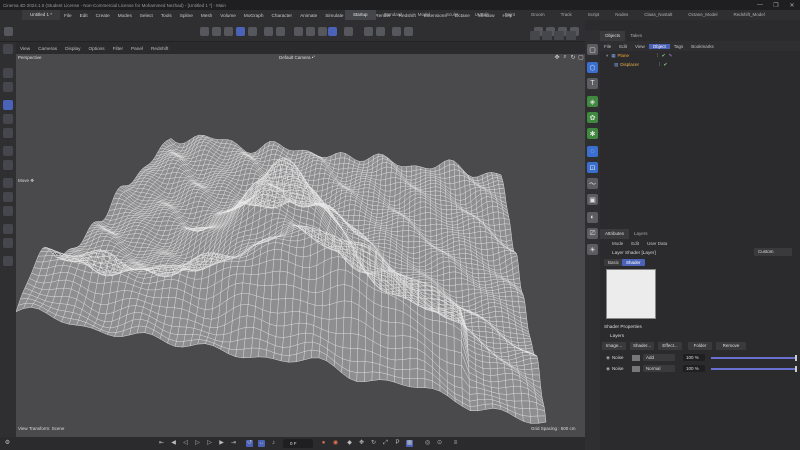 The width and height of the screenshot is (800, 450). What do you see at coordinates (592, 233) in the screenshot?
I see `camera-icon: ⎚` at bounding box center [592, 233].